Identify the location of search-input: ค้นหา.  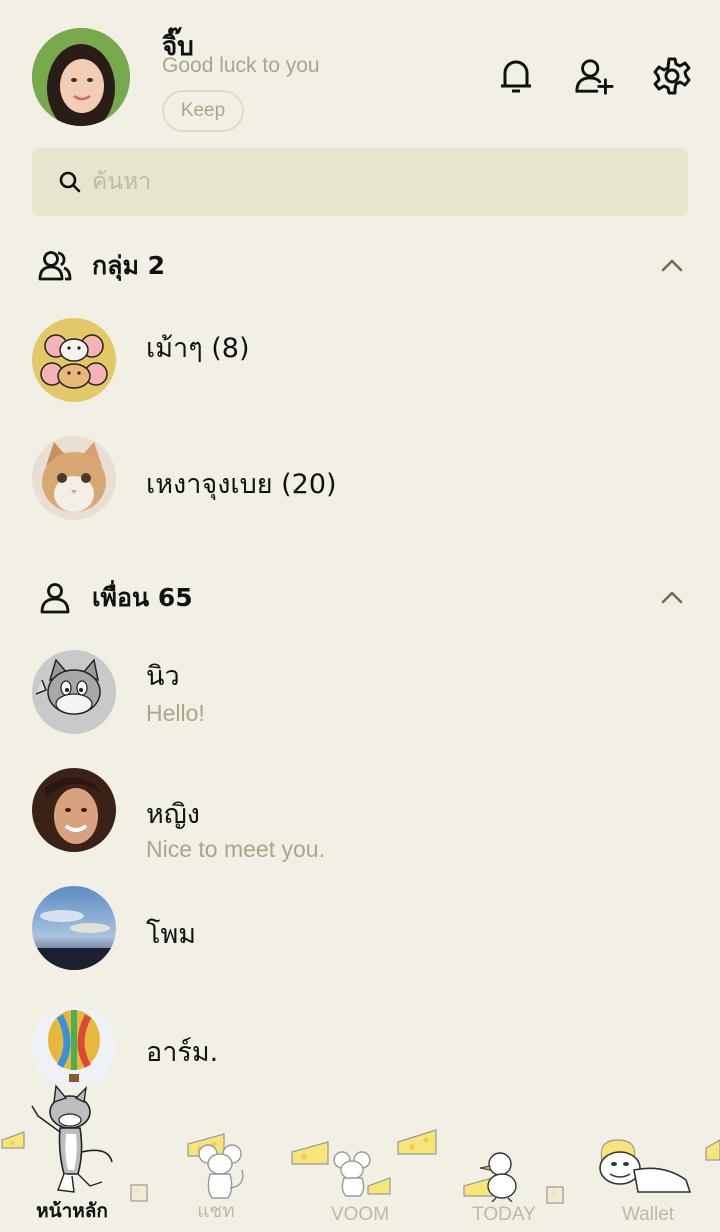
(121, 182).